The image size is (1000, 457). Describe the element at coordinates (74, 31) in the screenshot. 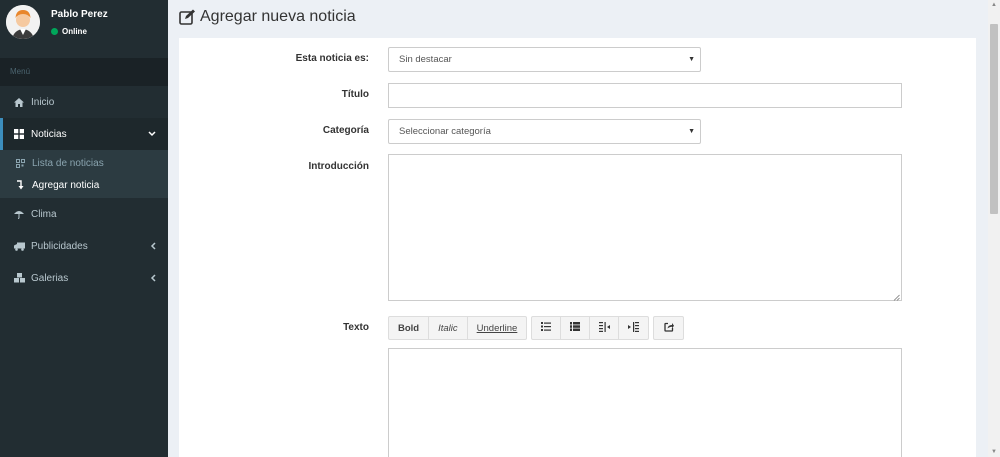

I see `user-status-label: Online` at that location.